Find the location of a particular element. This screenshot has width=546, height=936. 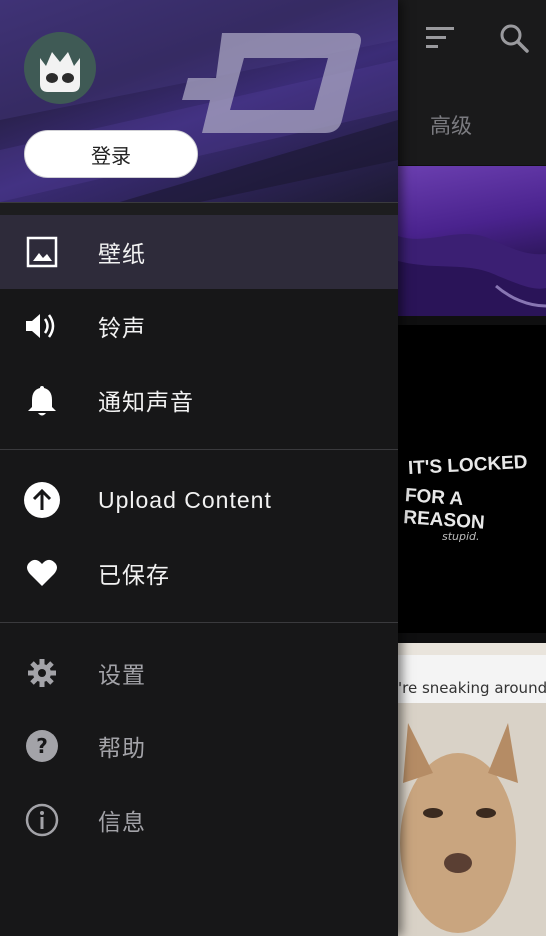

header-divider is located at coordinates (199, 209).